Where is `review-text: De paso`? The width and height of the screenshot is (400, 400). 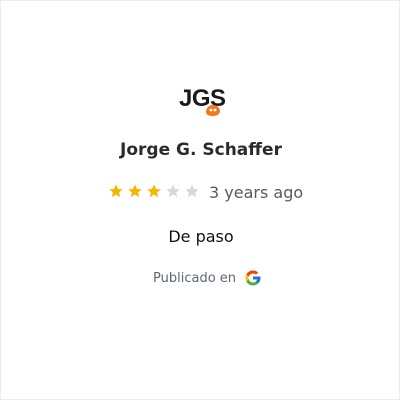 review-text: De paso is located at coordinates (201, 236).